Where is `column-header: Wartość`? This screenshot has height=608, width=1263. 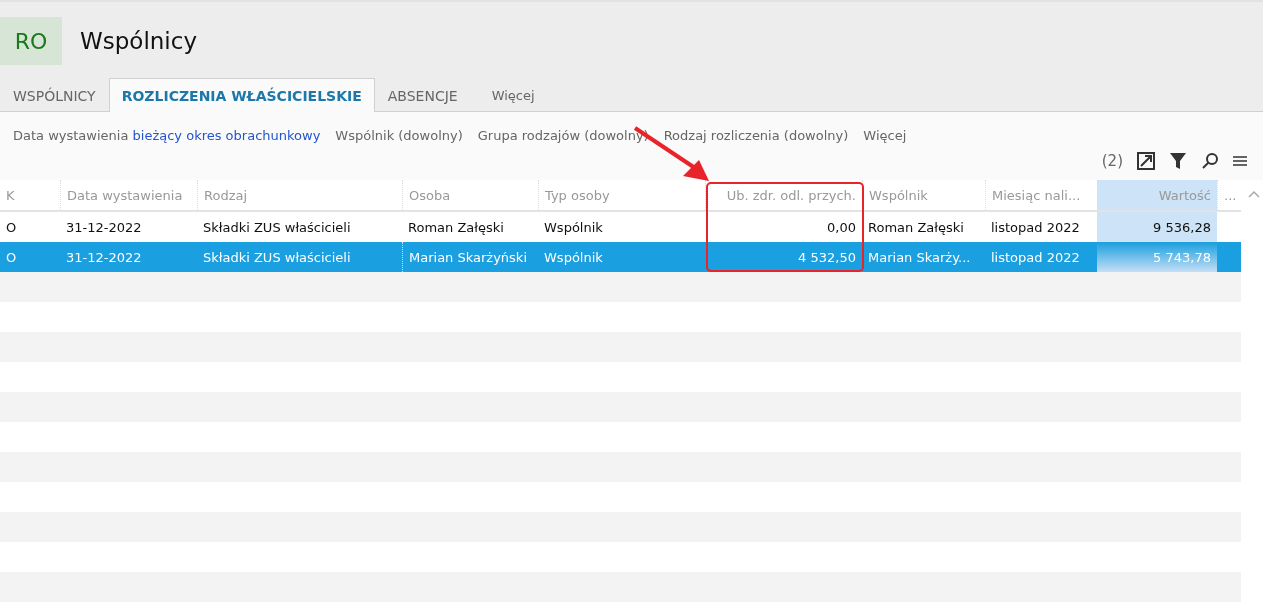 column-header: Wartość is located at coordinates (1157, 195).